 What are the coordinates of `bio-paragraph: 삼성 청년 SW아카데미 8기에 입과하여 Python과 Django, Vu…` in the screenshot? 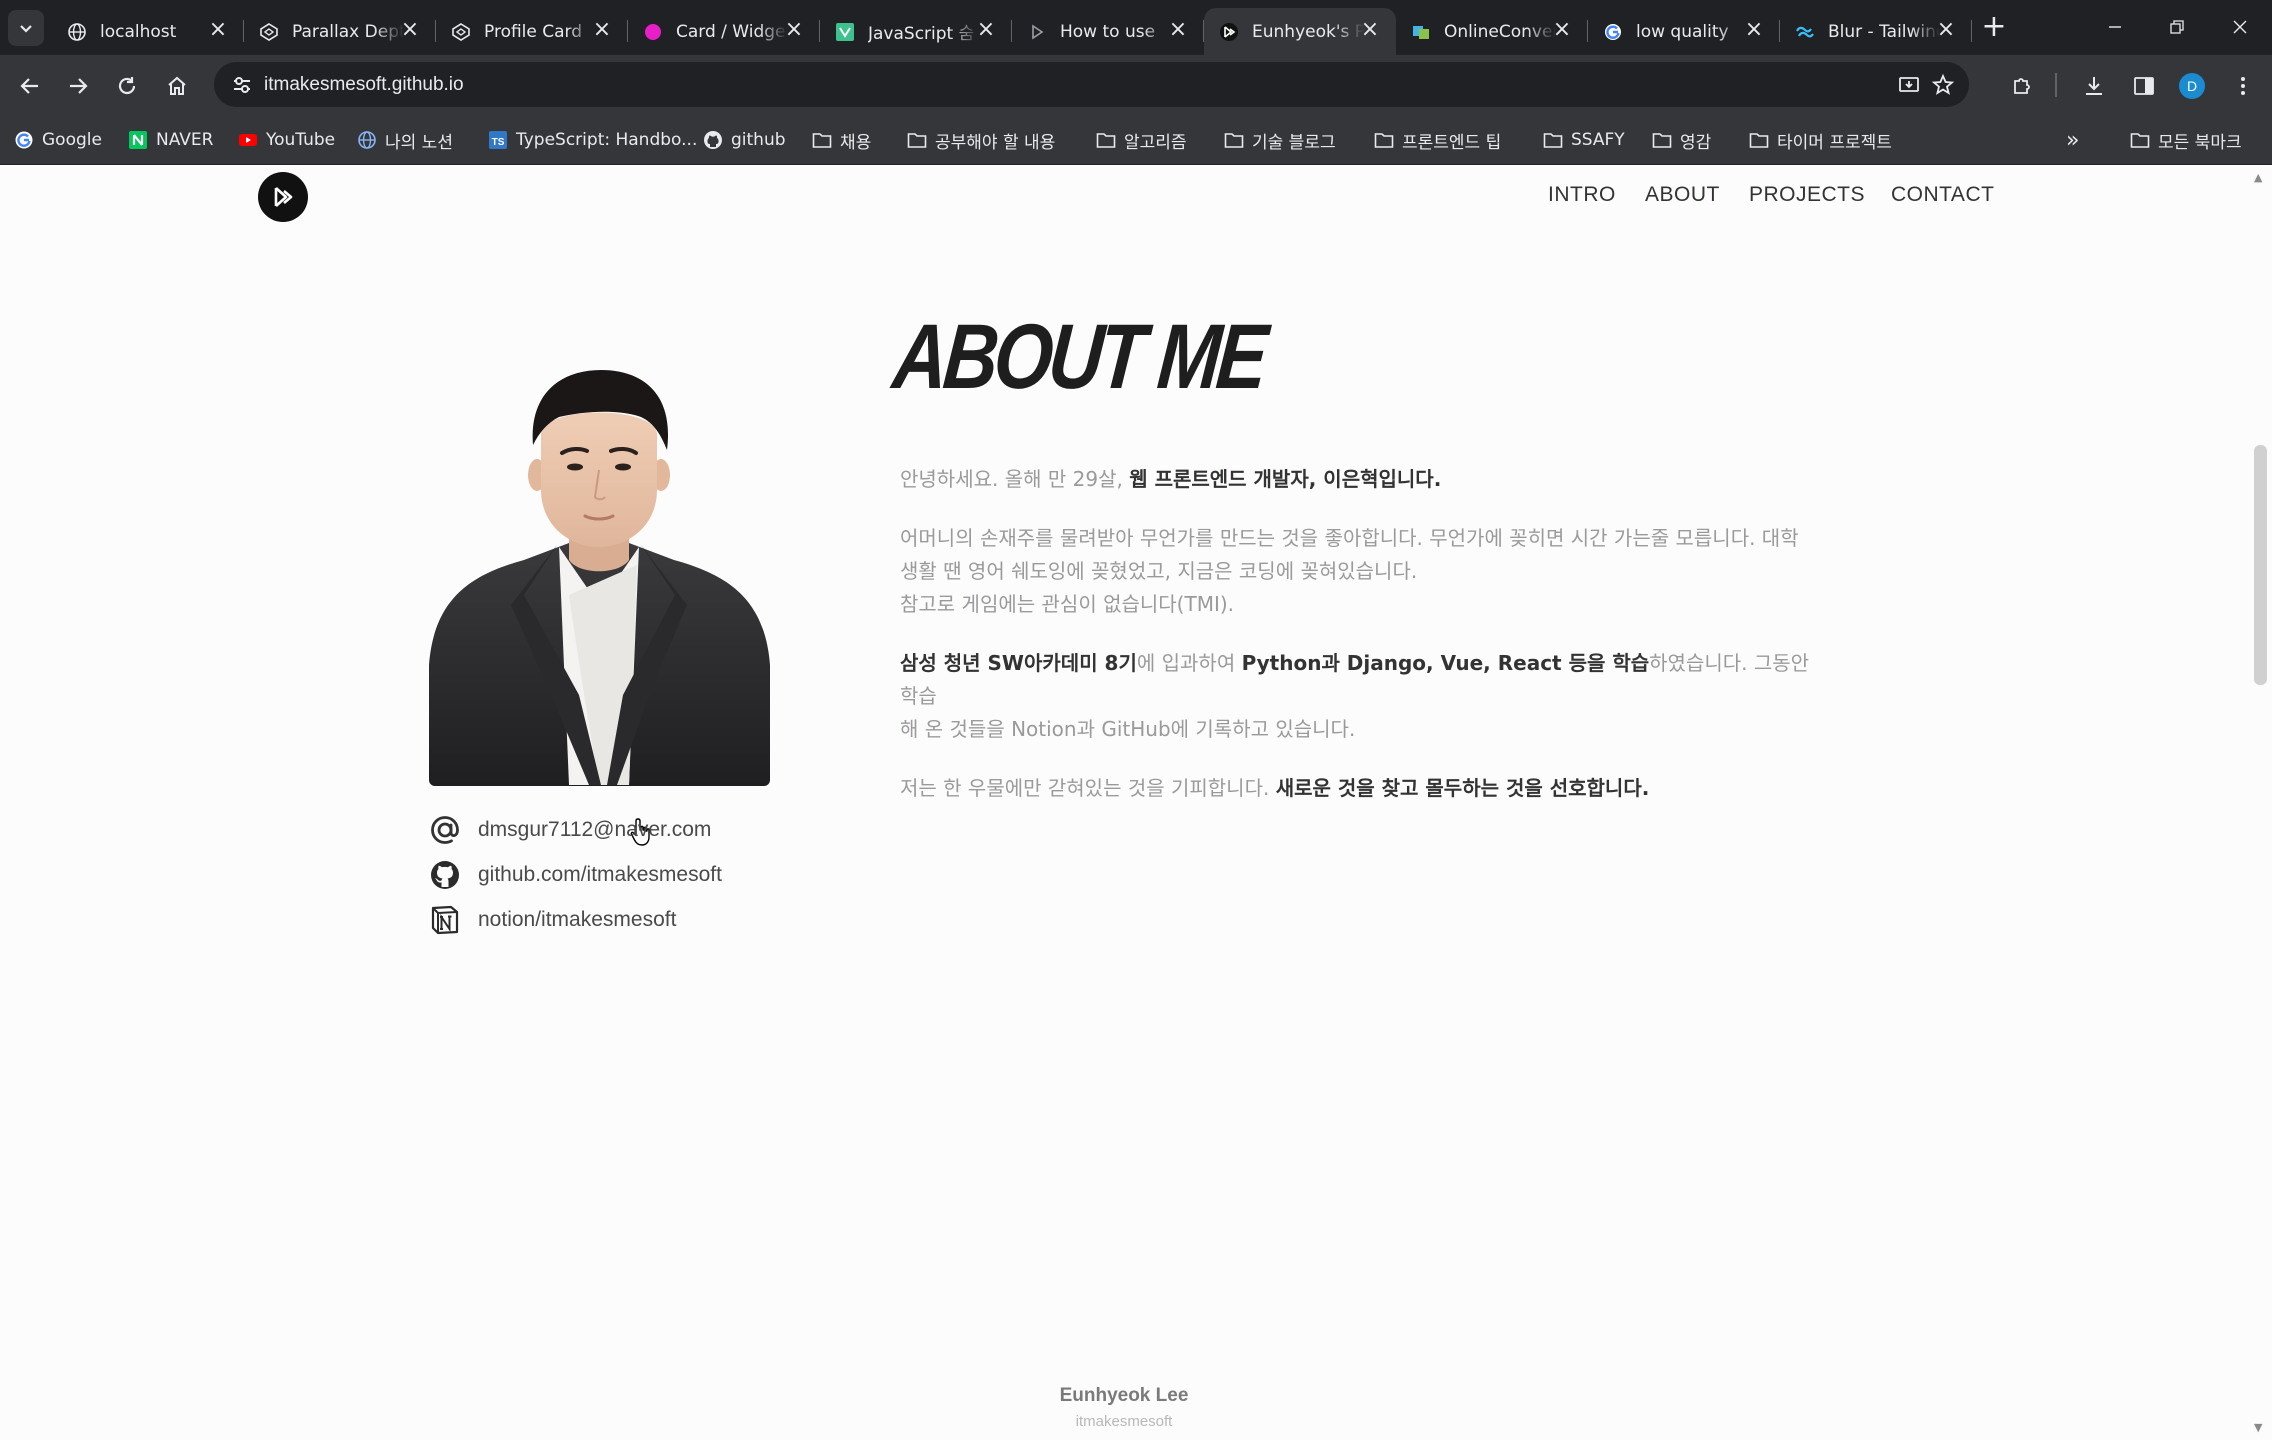 It's located at (1355, 696).